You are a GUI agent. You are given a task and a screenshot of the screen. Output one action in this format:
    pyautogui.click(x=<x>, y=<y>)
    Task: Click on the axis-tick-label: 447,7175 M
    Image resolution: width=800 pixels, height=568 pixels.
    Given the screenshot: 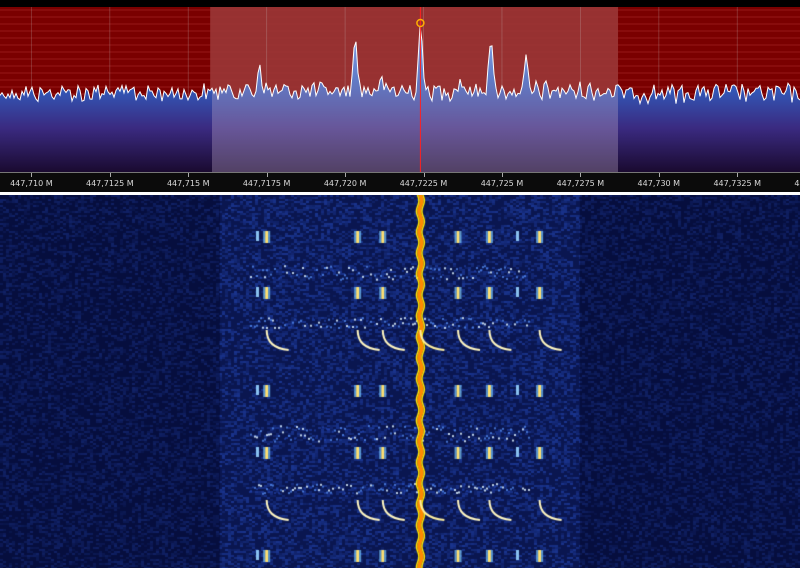 What is the action you would take?
    pyautogui.click(x=266, y=183)
    